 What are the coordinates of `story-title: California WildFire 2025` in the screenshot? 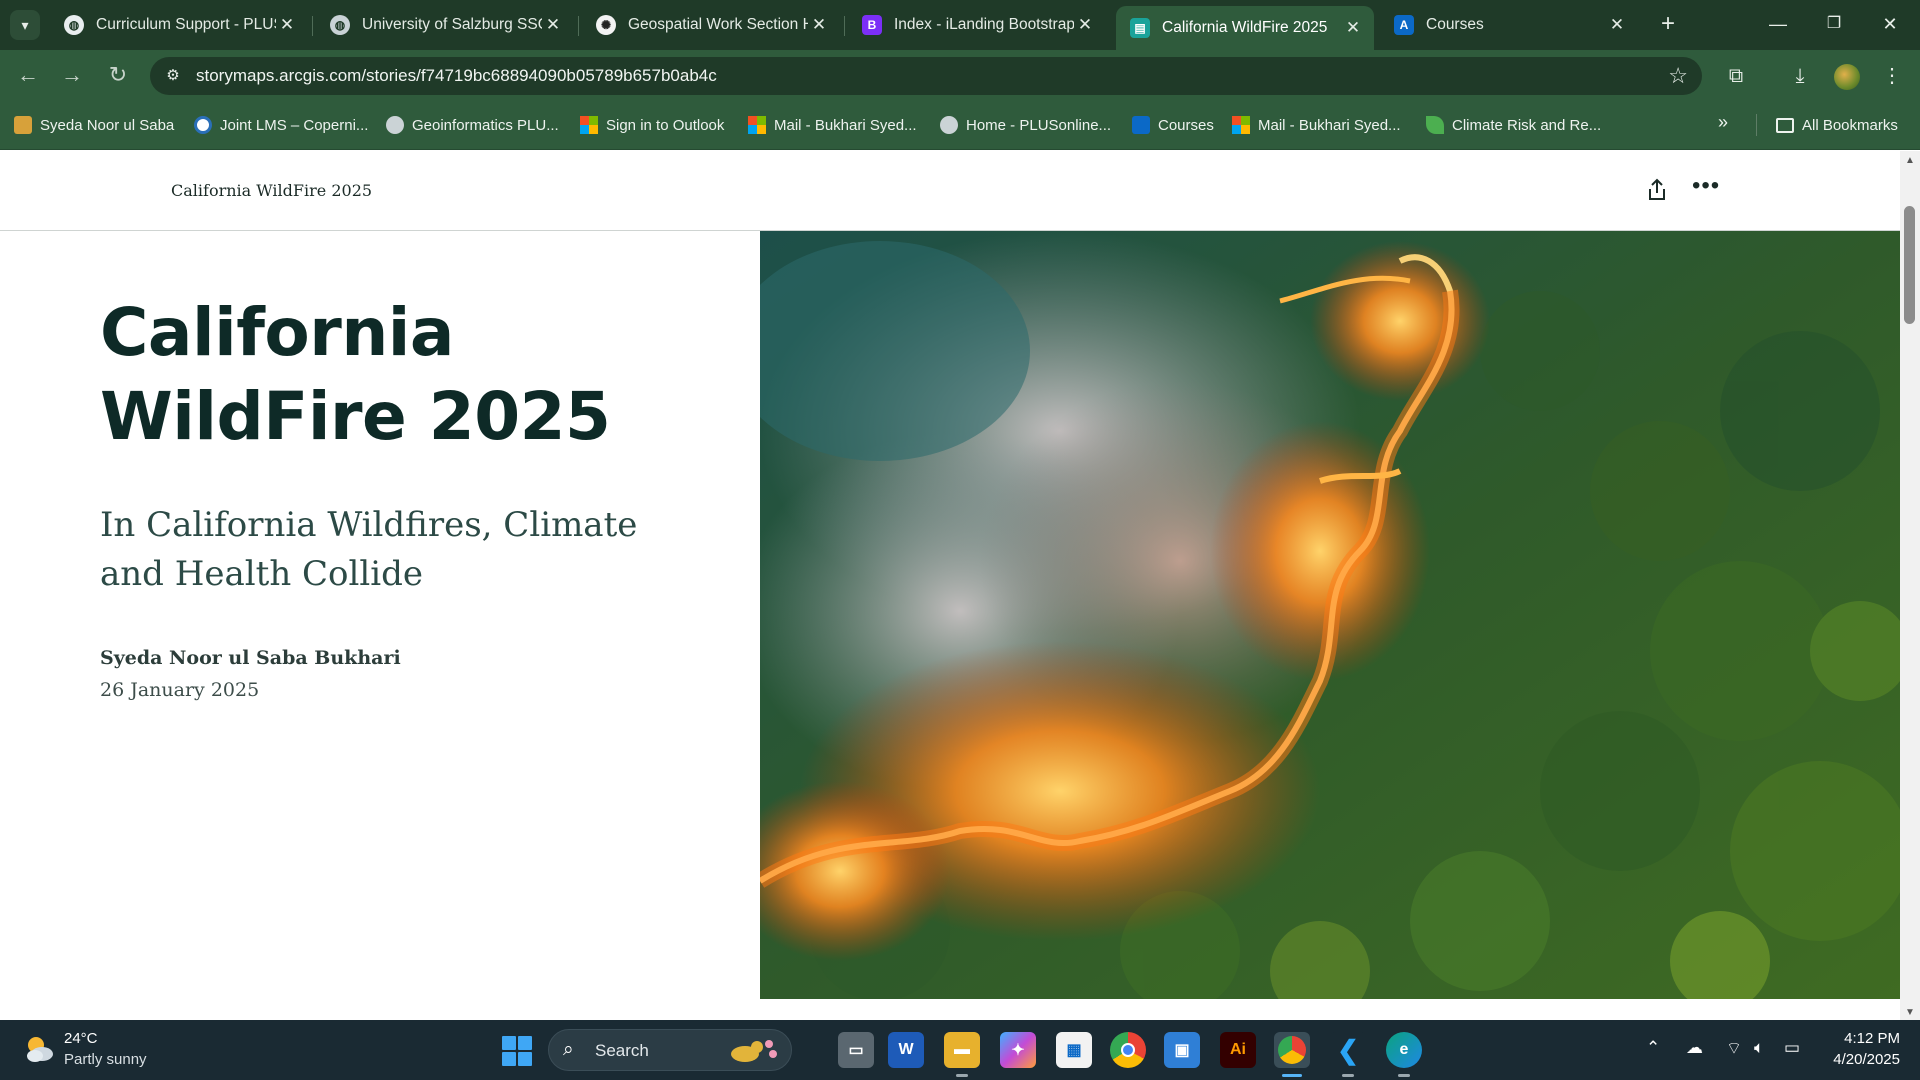 It's located at (355, 374).